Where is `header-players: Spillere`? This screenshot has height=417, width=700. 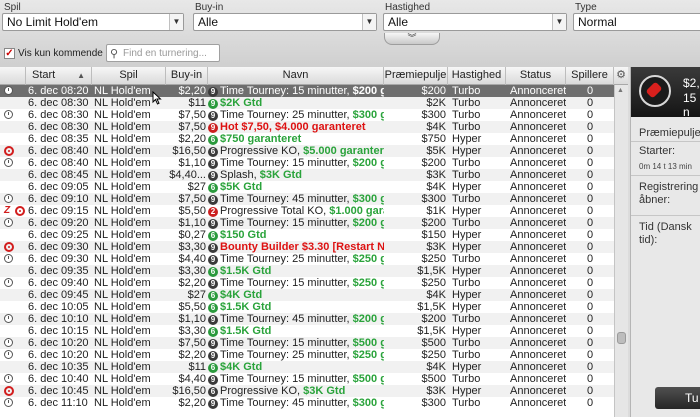
header-players: Spillere is located at coordinates (590, 76).